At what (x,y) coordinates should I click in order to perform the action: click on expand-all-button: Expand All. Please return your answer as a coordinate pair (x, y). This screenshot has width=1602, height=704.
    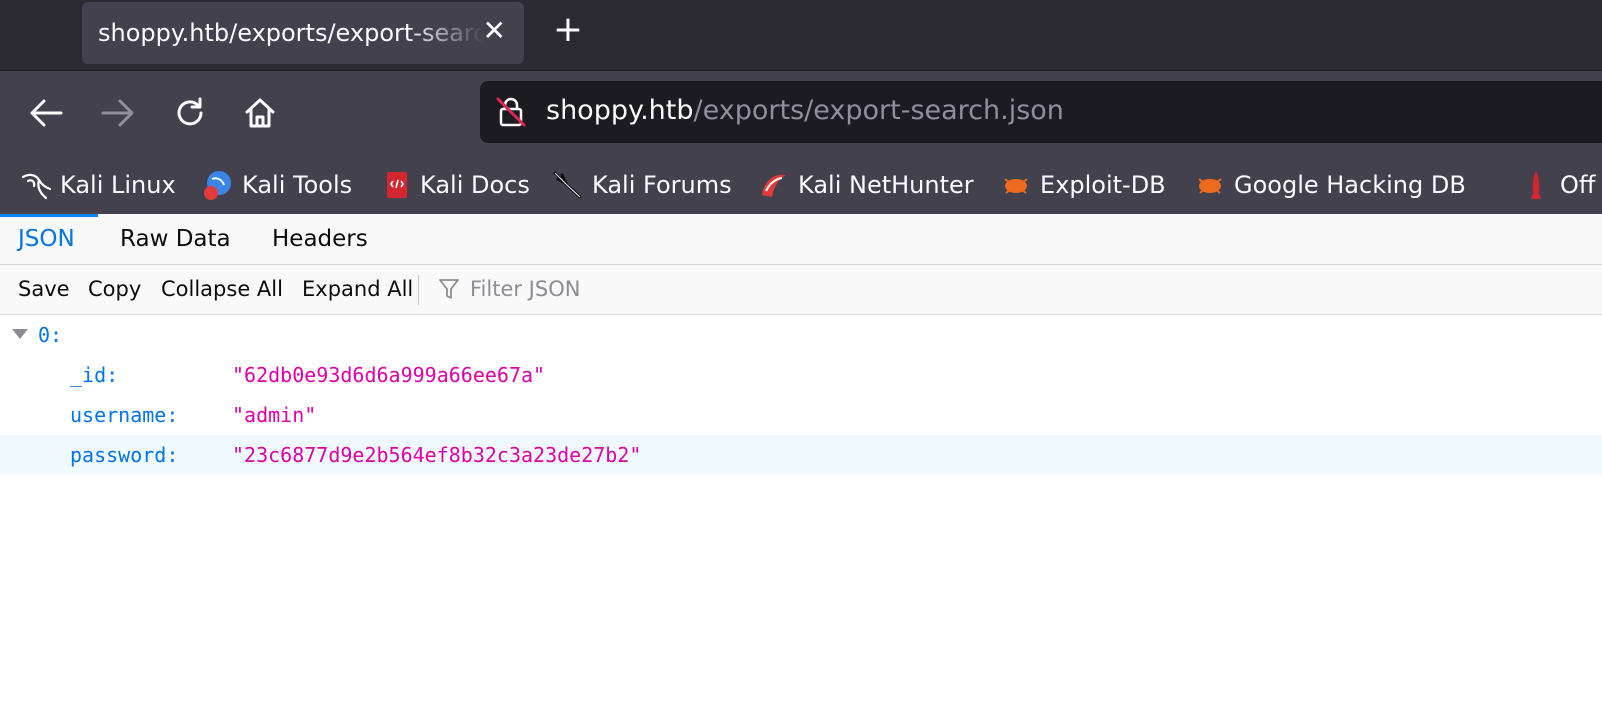
    Looking at the image, I should click on (357, 289).